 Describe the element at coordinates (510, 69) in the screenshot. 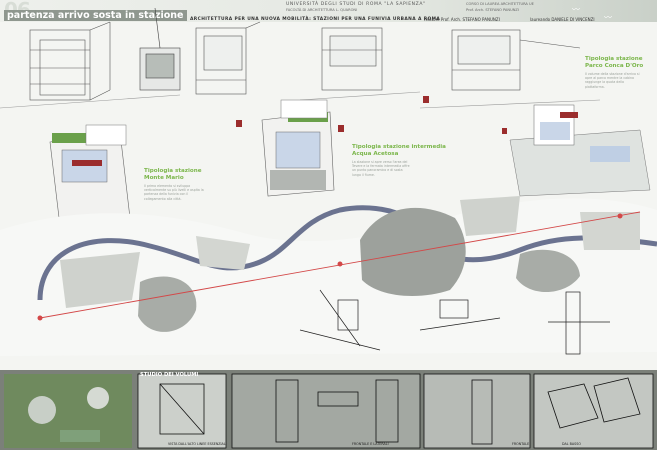

I see `station-sketch-right-top` at that location.